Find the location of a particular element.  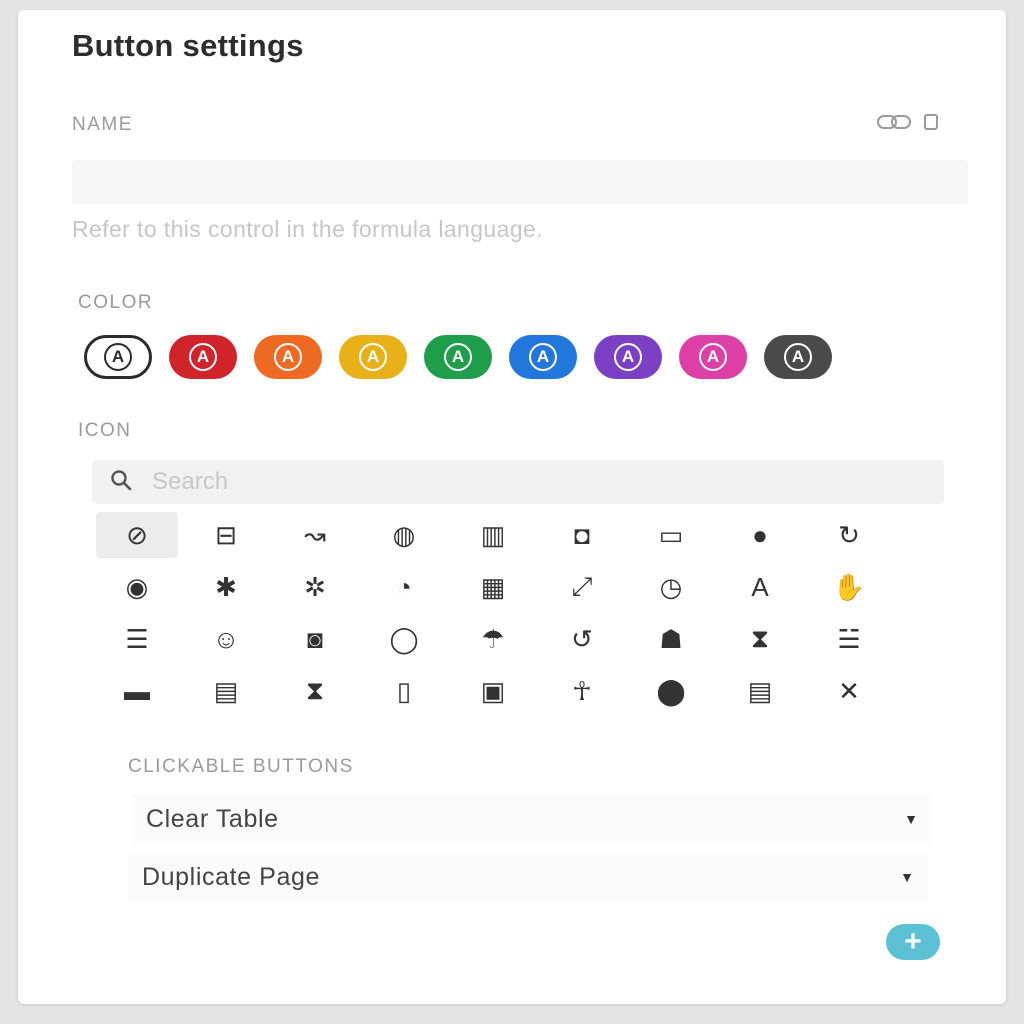

person-icon: ☗ is located at coordinates (671, 639).